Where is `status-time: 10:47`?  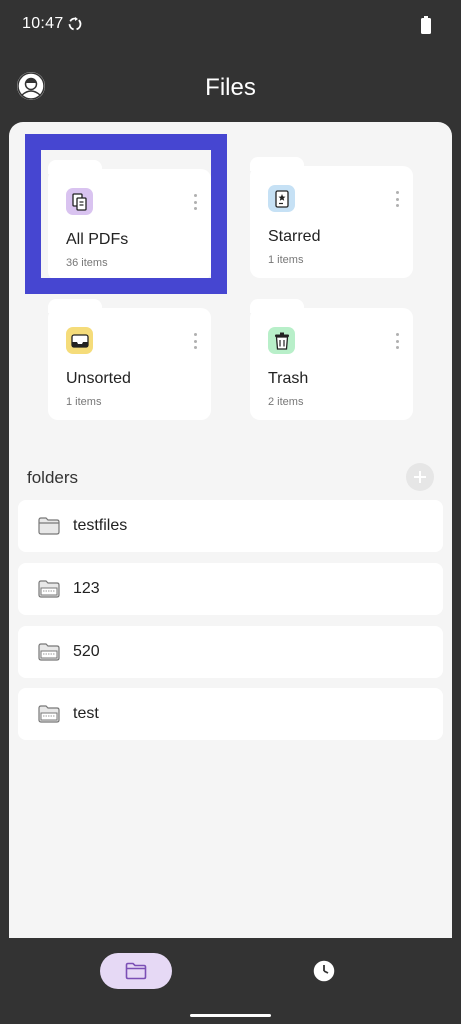 status-time: 10:47 is located at coordinates (43, 23).